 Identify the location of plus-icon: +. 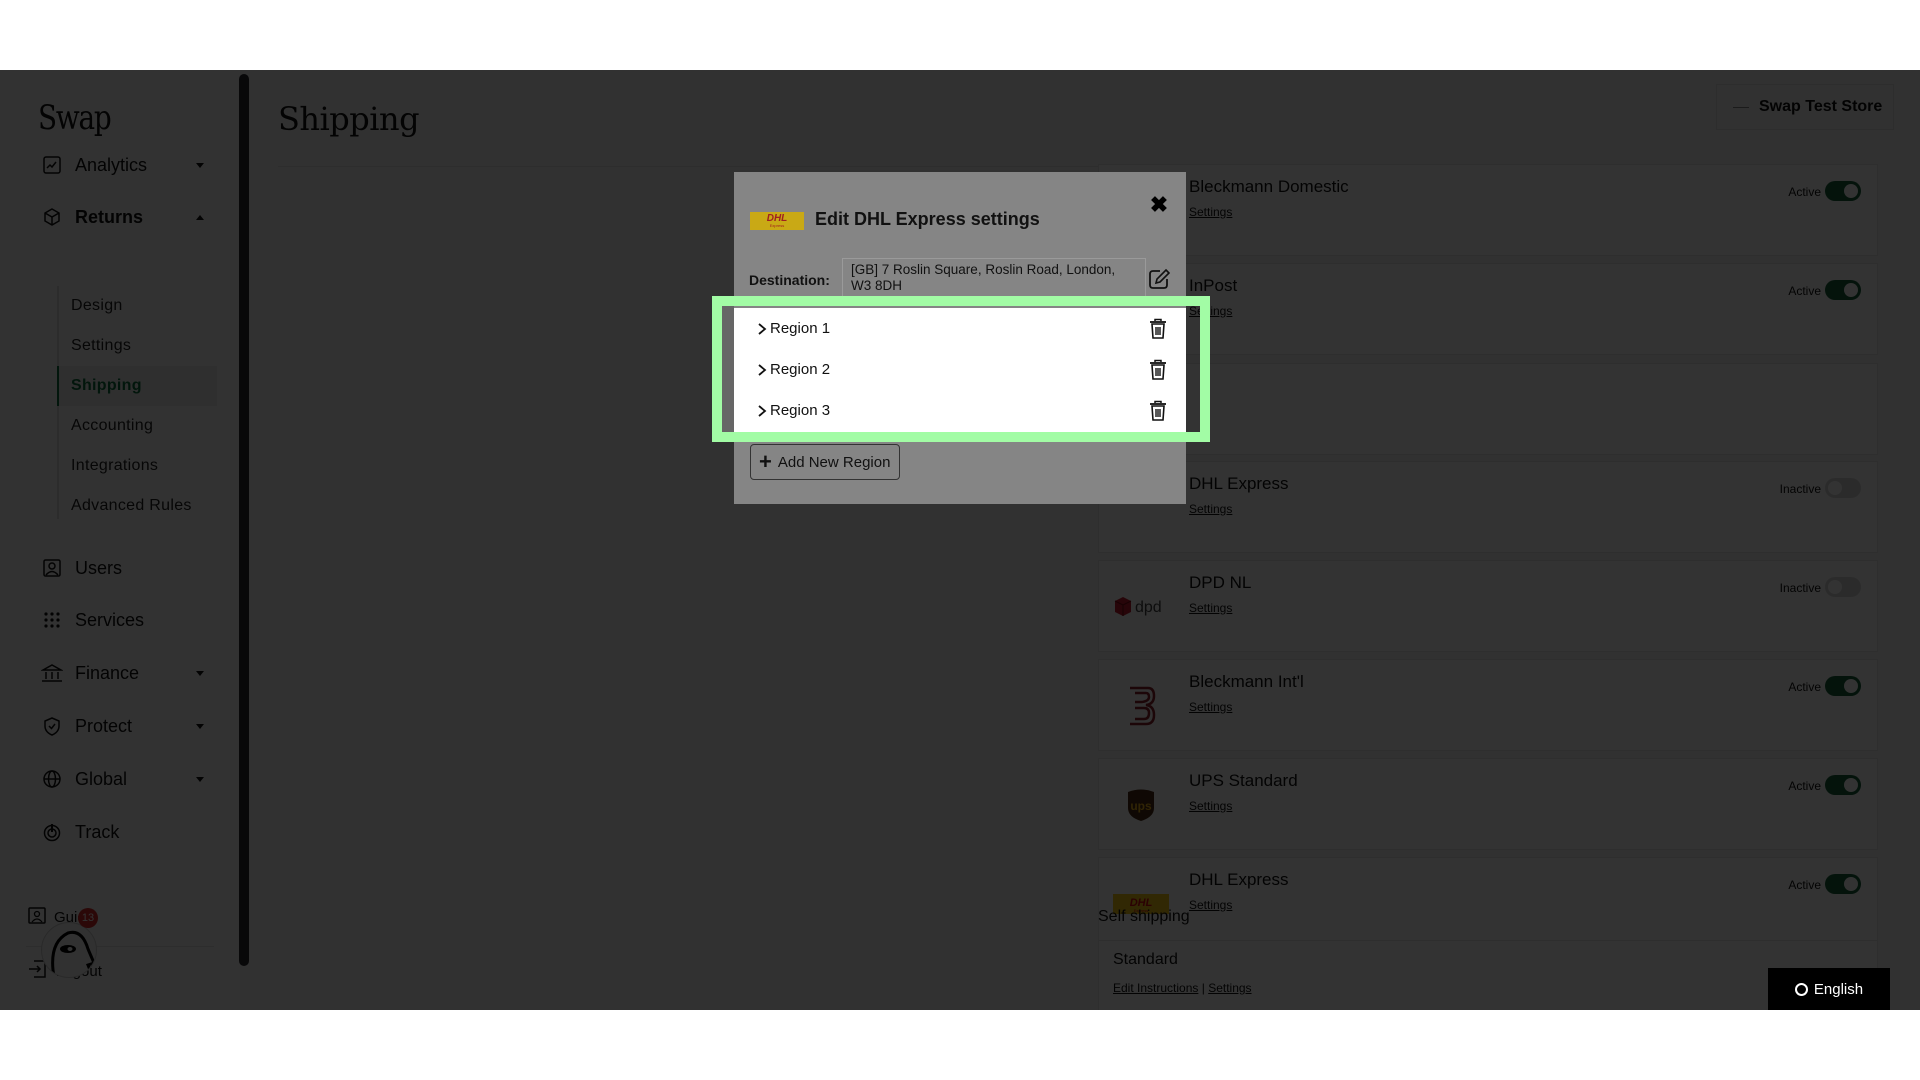
(765, 461).